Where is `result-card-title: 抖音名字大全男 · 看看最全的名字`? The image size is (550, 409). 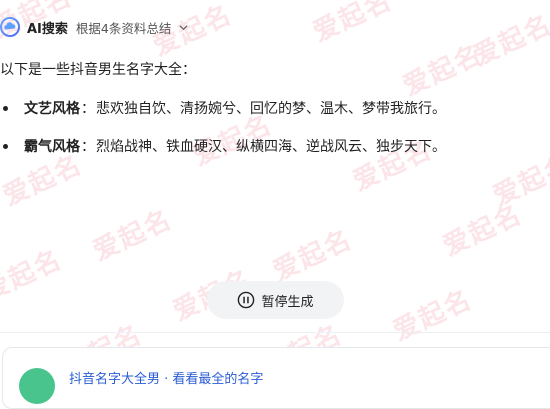 result-card-title: 抖音名字大全男 · 看看最全的名字 is located at coordinates (166, 377).